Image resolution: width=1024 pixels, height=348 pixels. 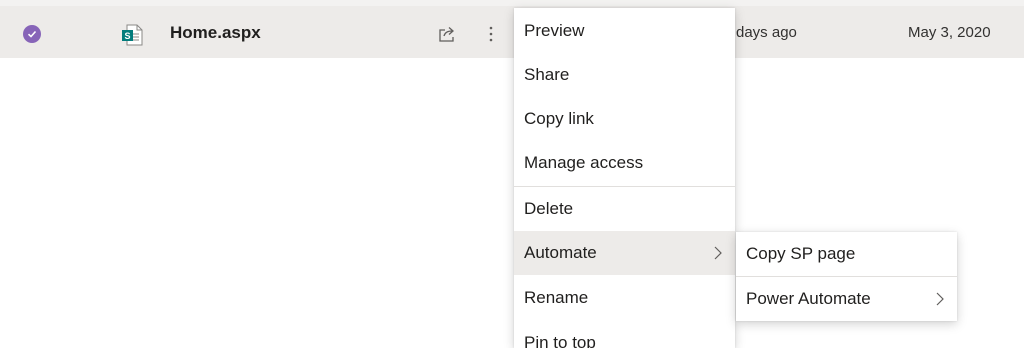 I want to click on automate-submenu: Copy SP page Power Automate, so click(x=846, y=276).